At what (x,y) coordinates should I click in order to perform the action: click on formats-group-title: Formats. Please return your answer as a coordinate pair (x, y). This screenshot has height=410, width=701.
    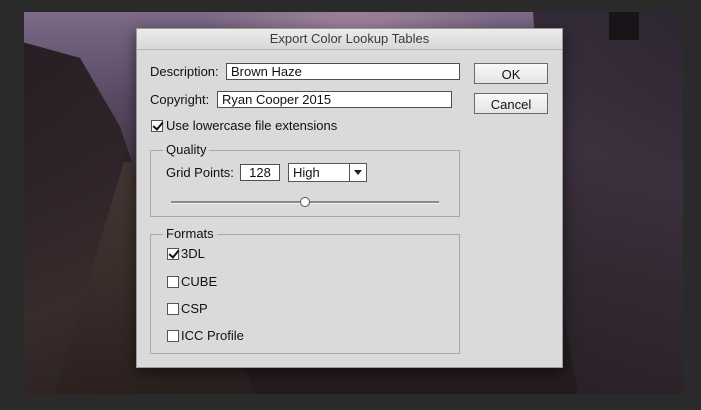
    Looking at the image, I should click on (190, 233).